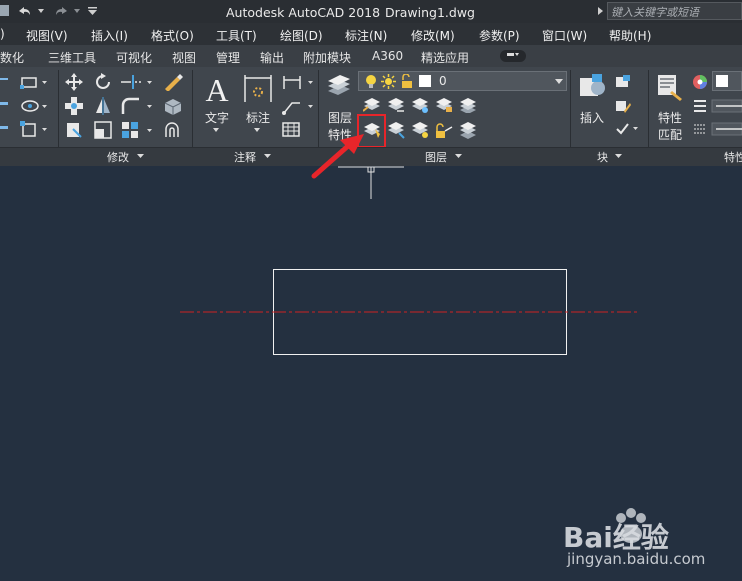 This screenshot has width=742, height=581. What do you see at coordinates (700, 82) in the screenshot?
I see `color-wheel-icon` at bounding box center [700, 82].